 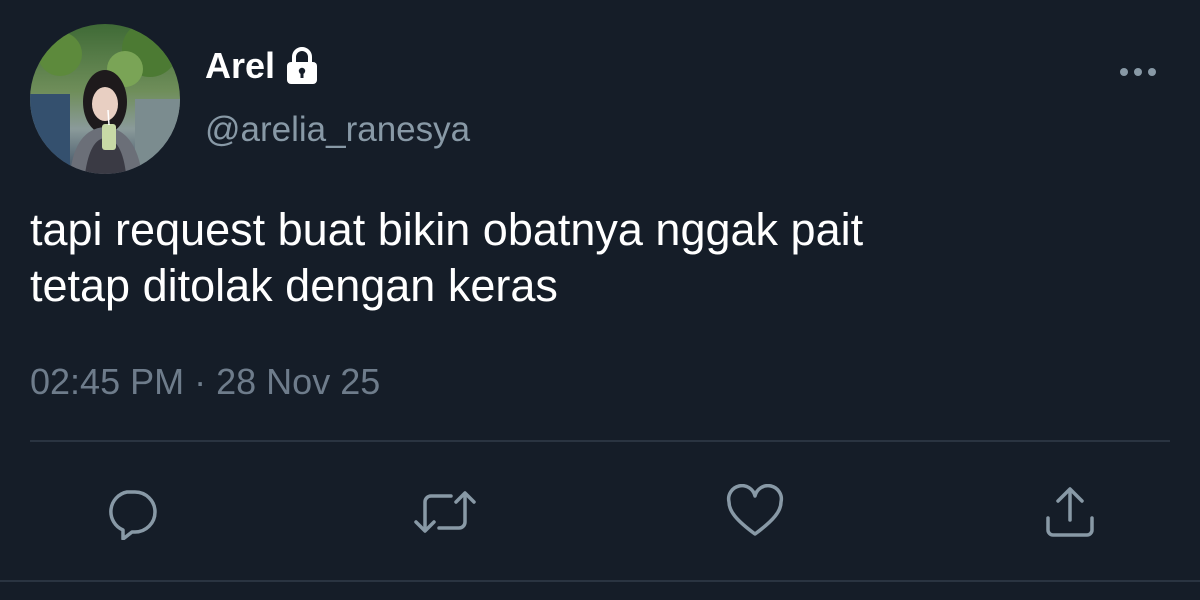 What do you see at coordinates (298, 381) in the screenshot?
I see `tweet-date: 28 Nov 25` at bounding box center [298, 381].